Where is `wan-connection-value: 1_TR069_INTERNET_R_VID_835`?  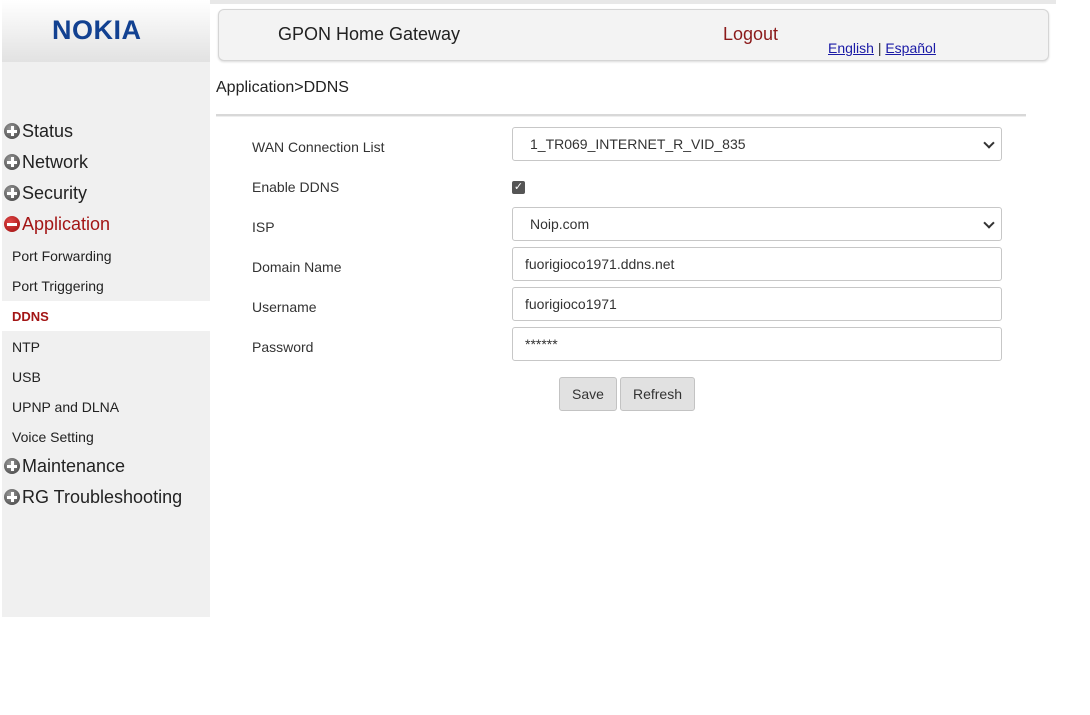
wan-connection-value: 1_TR069_INTERNET_R_VID_835 is located at coordinates (638, 144).